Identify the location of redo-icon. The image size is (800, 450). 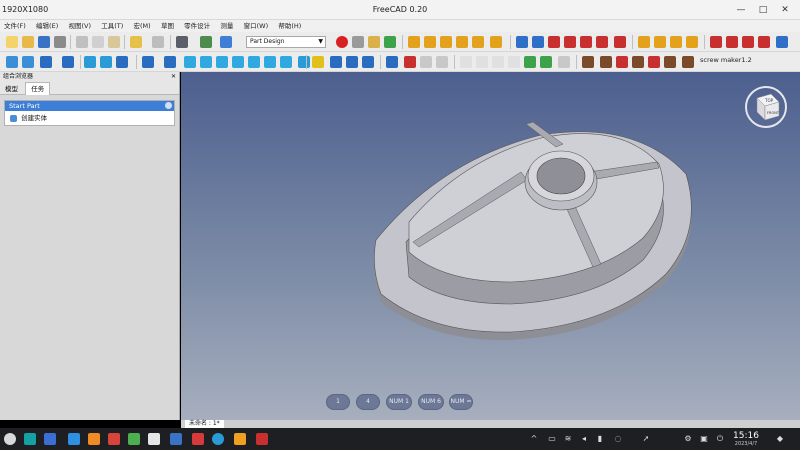
(158, 42).